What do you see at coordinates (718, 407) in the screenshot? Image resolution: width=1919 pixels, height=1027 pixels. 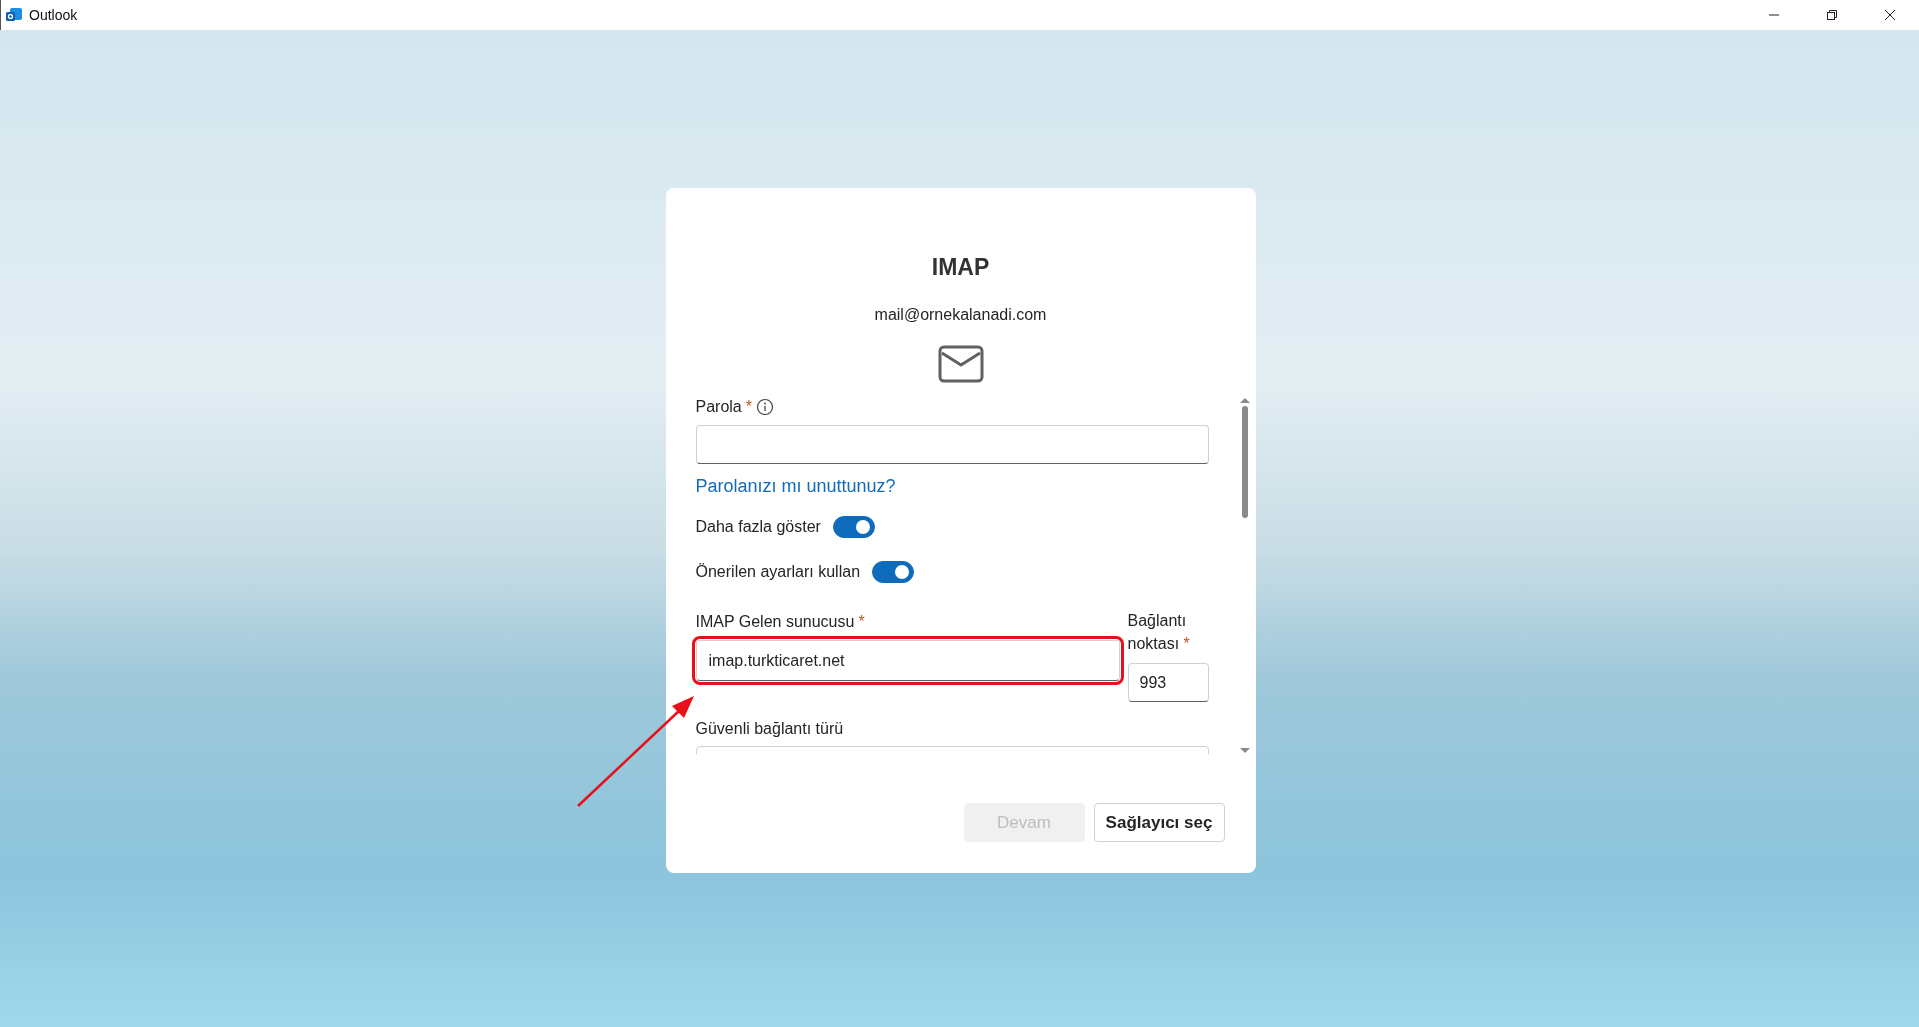 I see `password-label: Parola` at bounding box center [718, 407].